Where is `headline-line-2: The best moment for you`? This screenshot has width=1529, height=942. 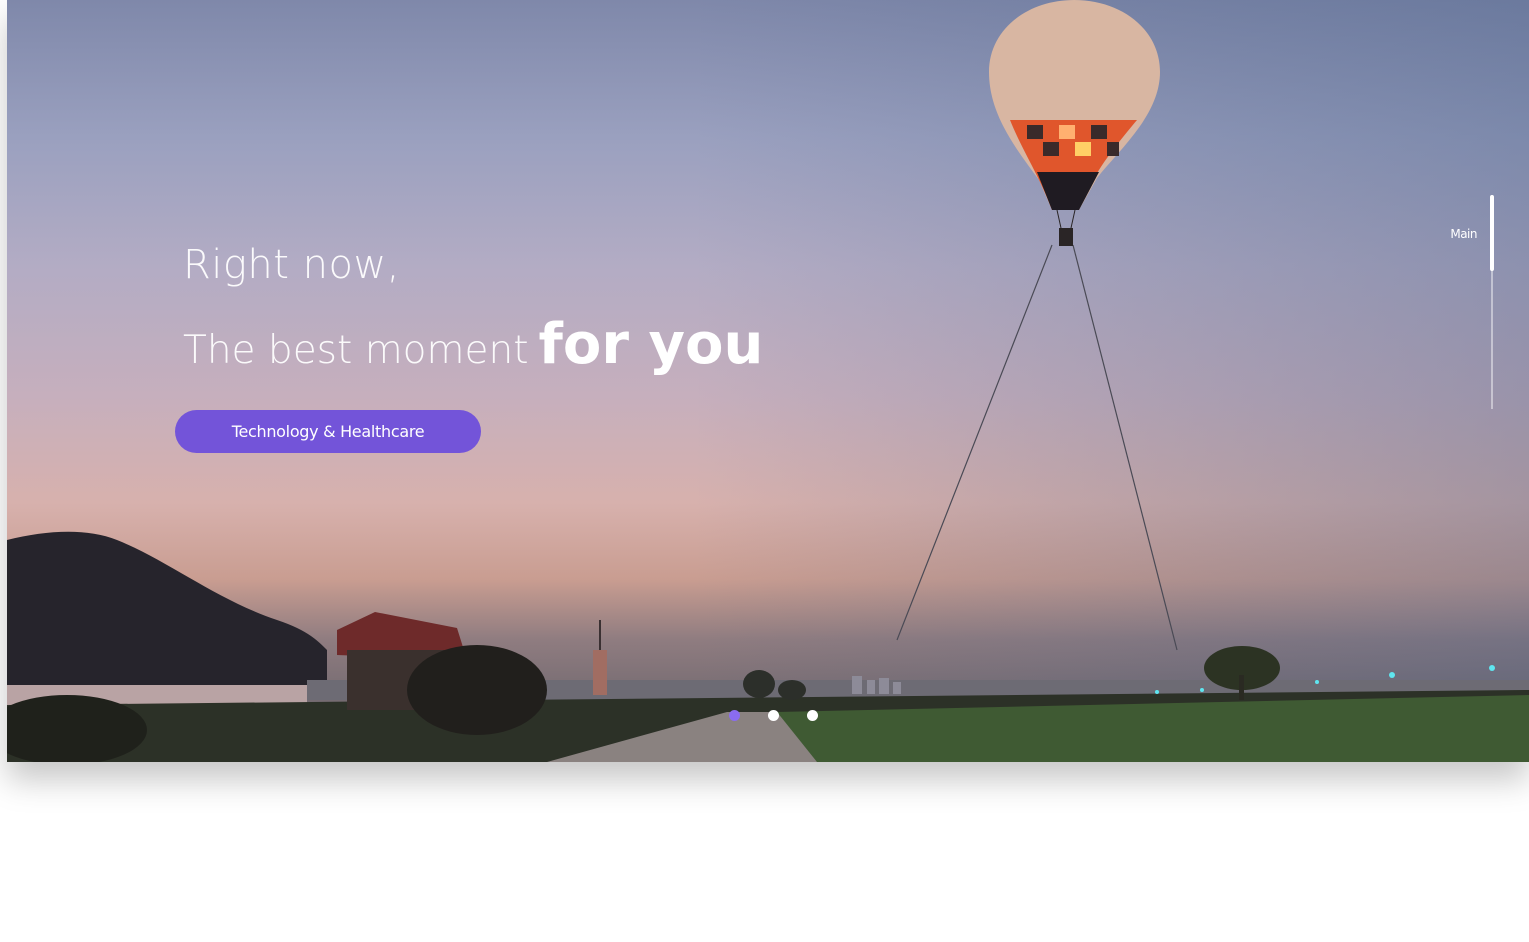
headline-line-2: The best moment for you is located at coordinates (473, 344).